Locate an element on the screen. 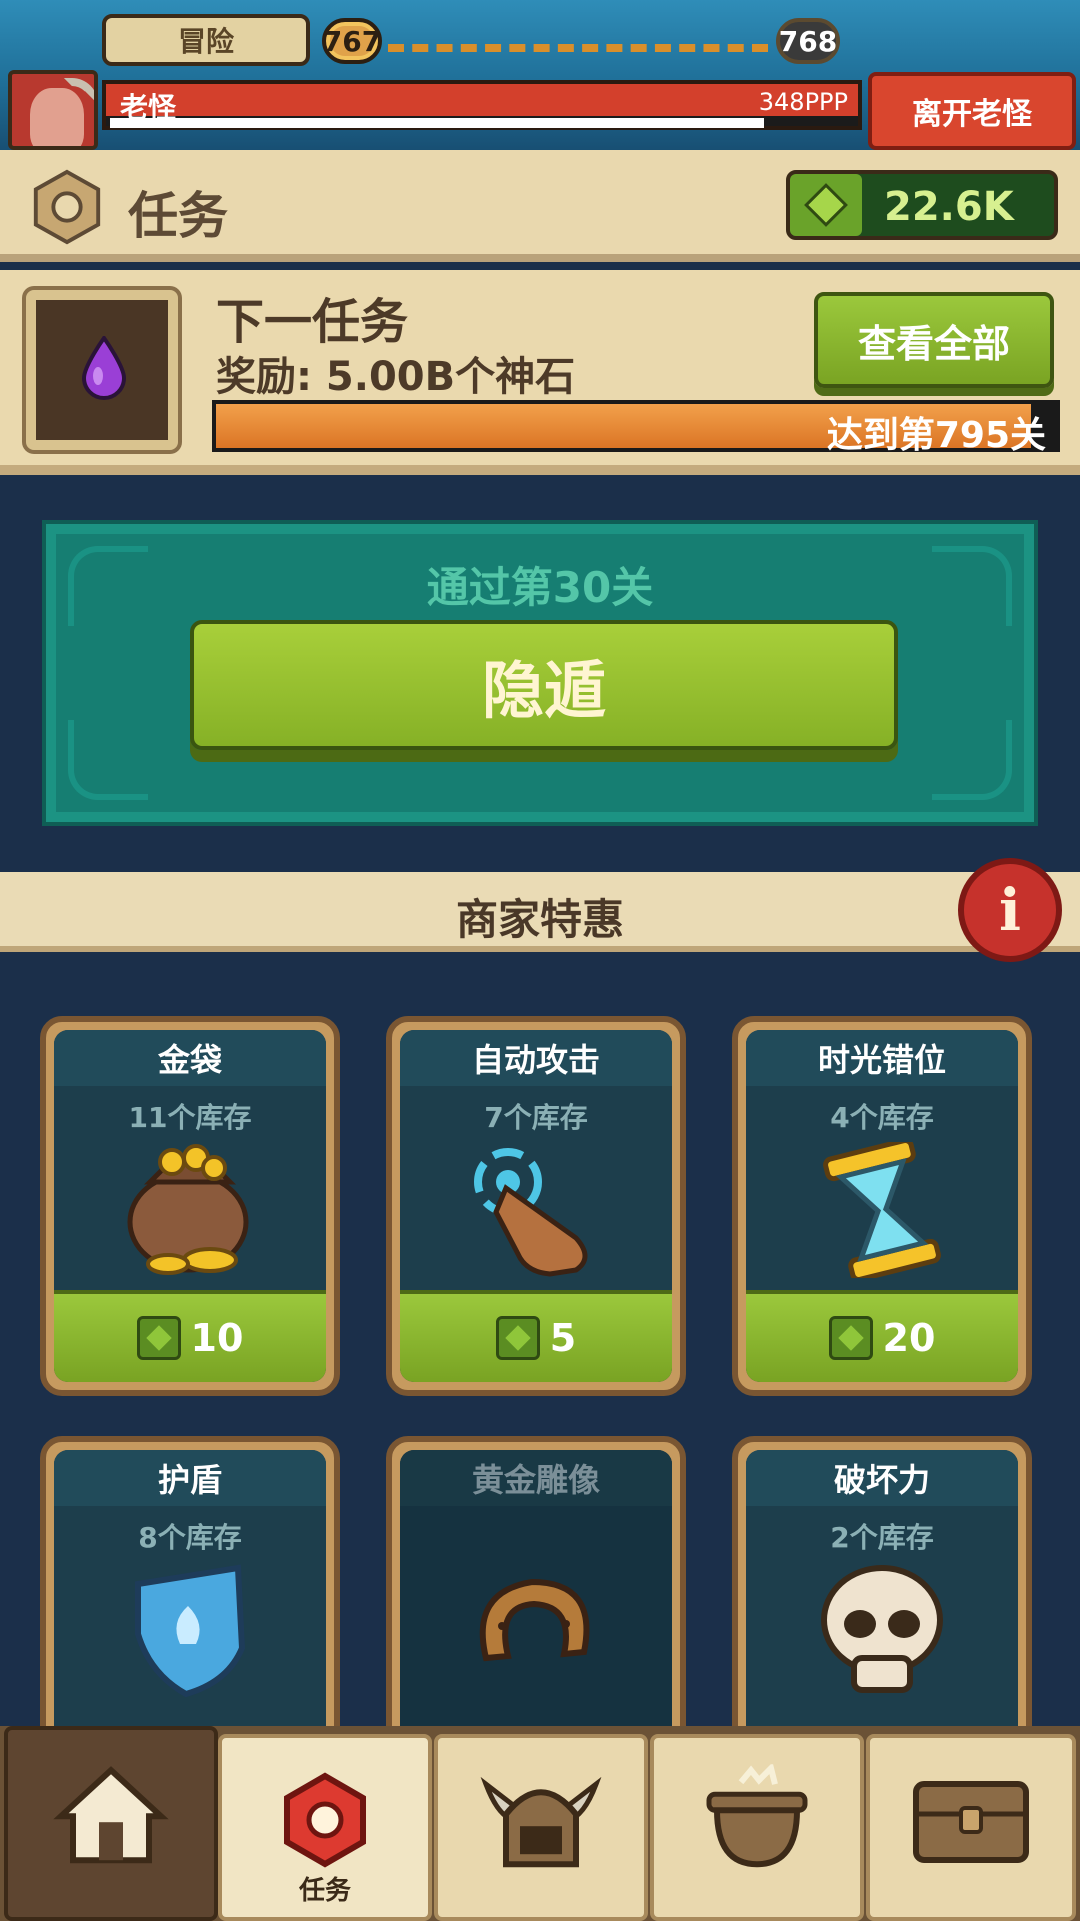 The height and width of the screenshot is (1921, 1080). boss-health-bar: 老怪 348PPP is located at coordinates (482, 105).